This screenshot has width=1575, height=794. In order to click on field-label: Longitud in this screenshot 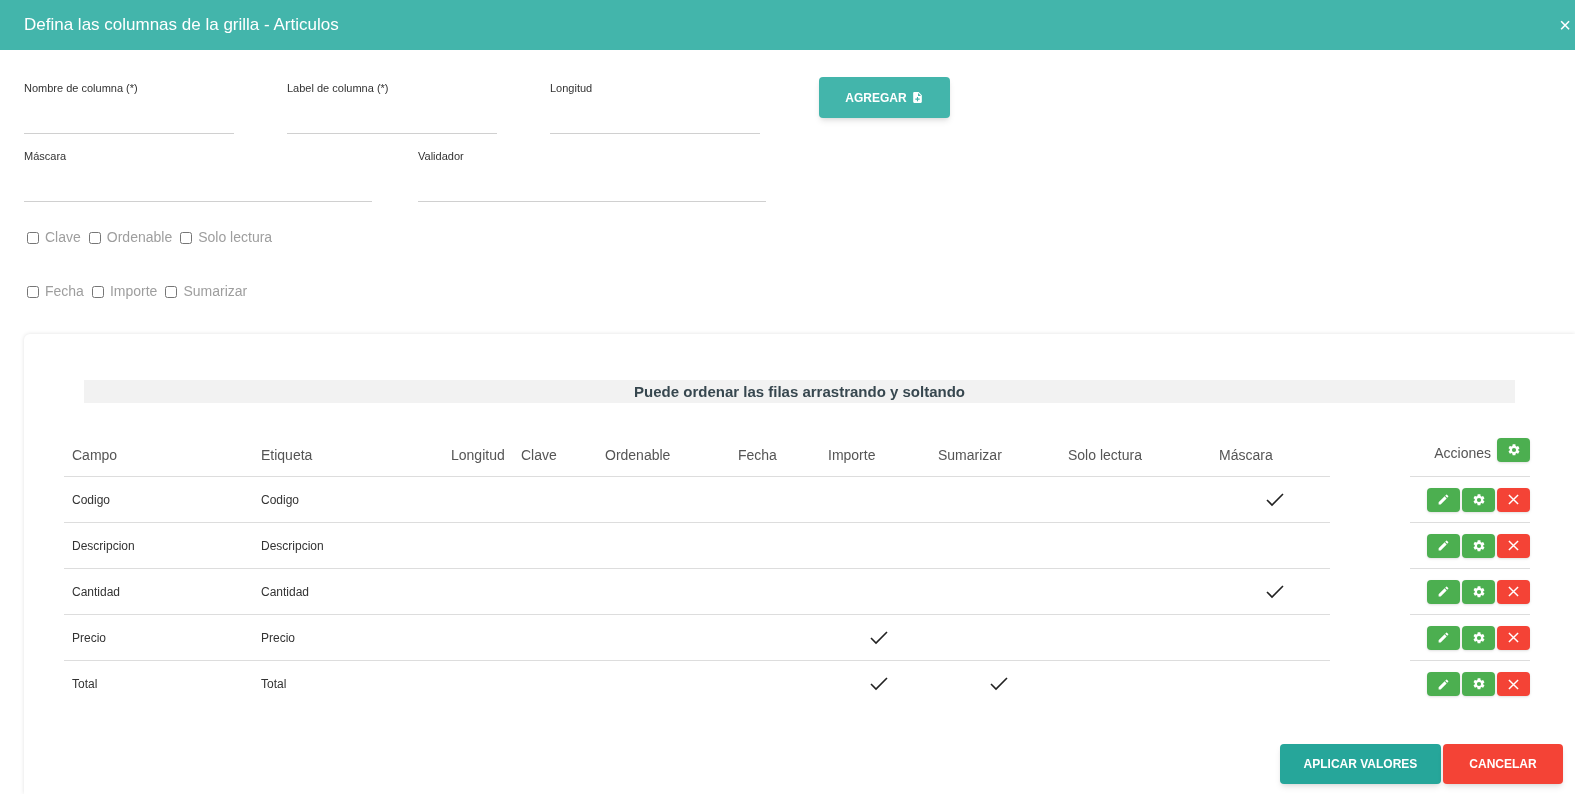, I will do `click(572, 88)`.